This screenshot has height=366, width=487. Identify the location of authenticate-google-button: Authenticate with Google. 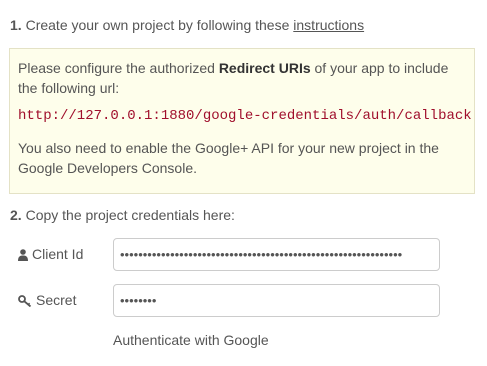
(191, 340).